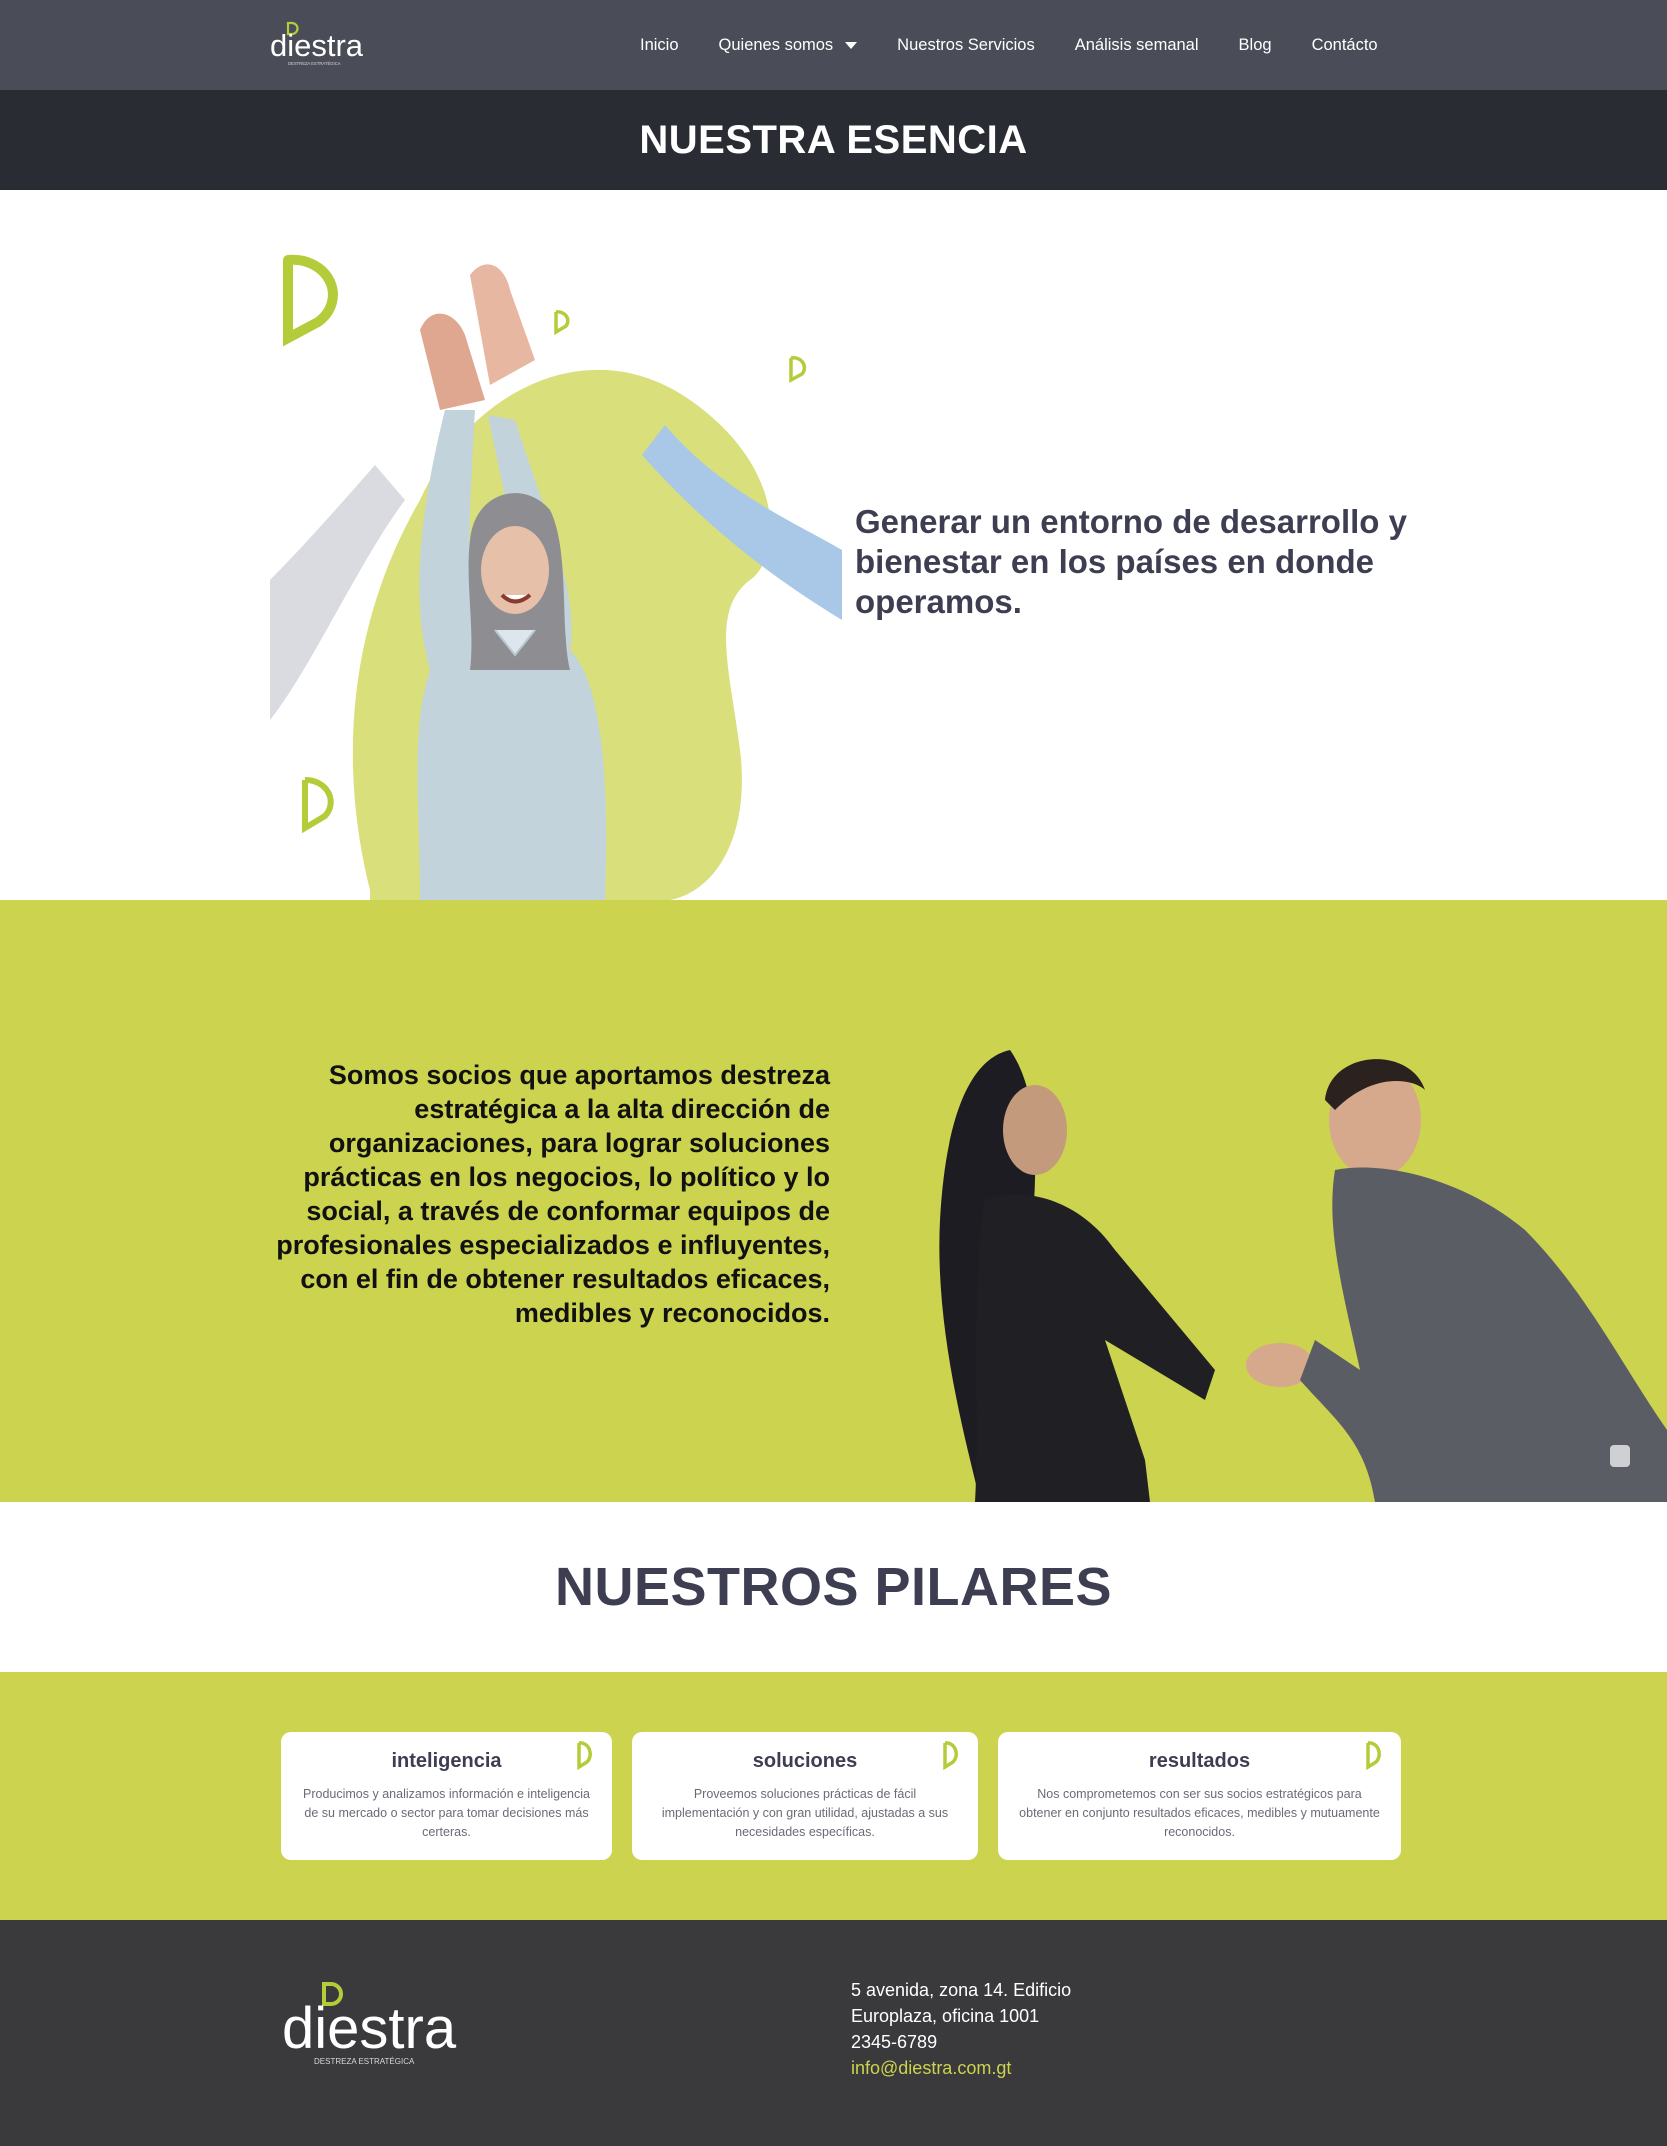  What do you see at coordinates (1199, 1761) in the screenshot?
I see `pillar-title: resultados` at bounding box center [1199, 1761].